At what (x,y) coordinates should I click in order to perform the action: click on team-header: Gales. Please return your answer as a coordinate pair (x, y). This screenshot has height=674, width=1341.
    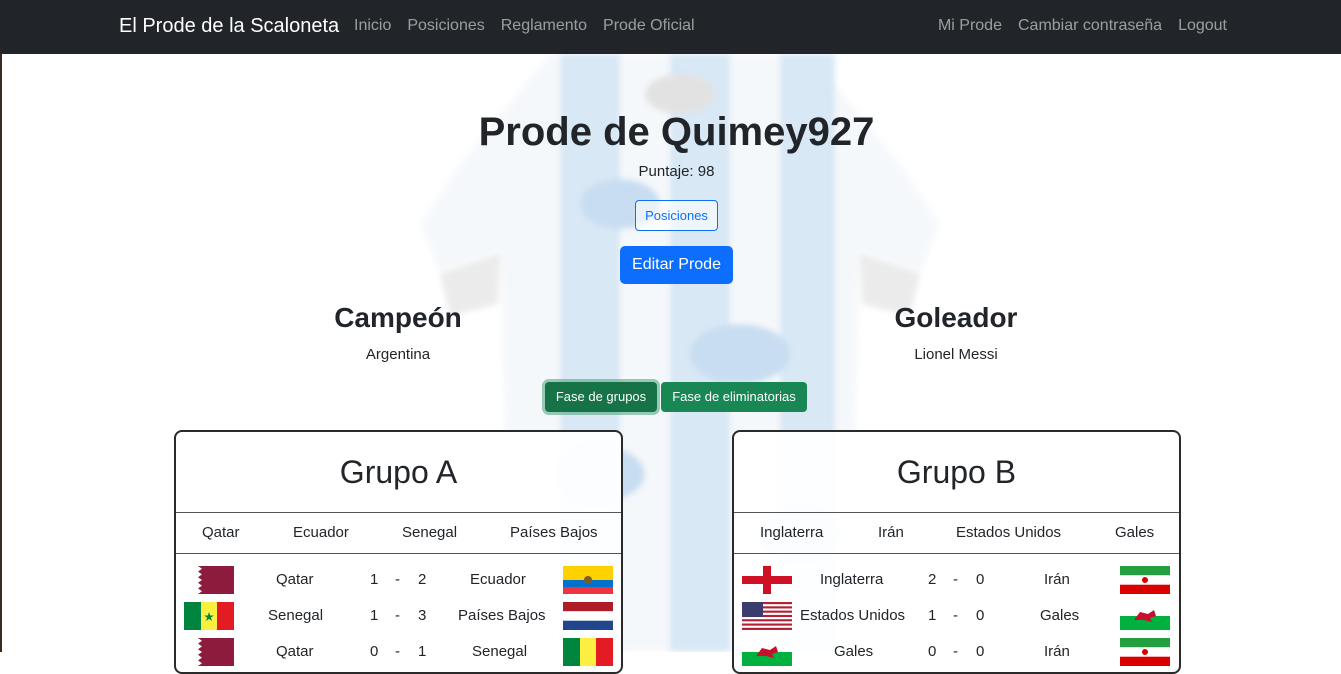
    Looking at the image, I should click on (1135, 532).